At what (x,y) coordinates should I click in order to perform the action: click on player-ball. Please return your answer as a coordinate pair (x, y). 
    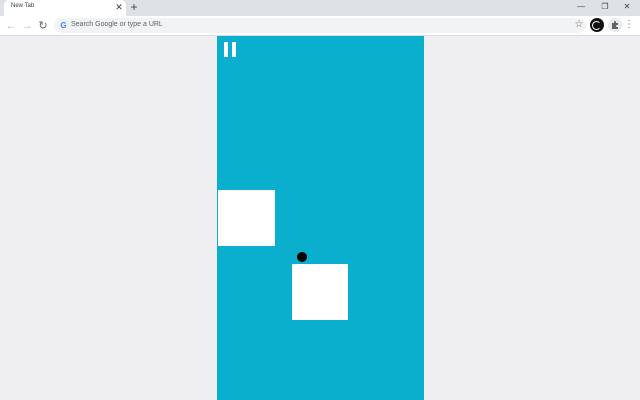
    Looking at the image, I should click on (302, 257).